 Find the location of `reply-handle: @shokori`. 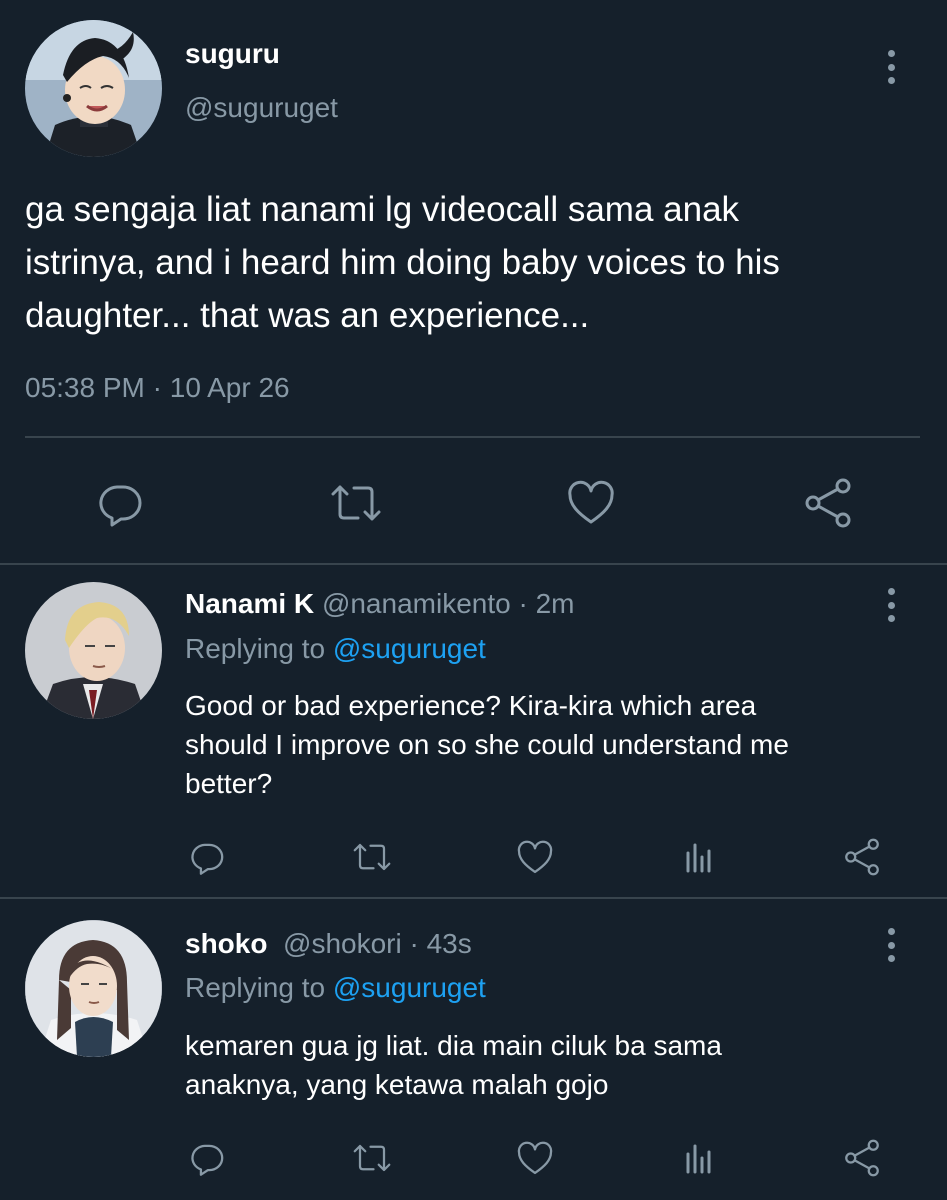

reply-handle: @shokori is located at coordinates (342, 943).